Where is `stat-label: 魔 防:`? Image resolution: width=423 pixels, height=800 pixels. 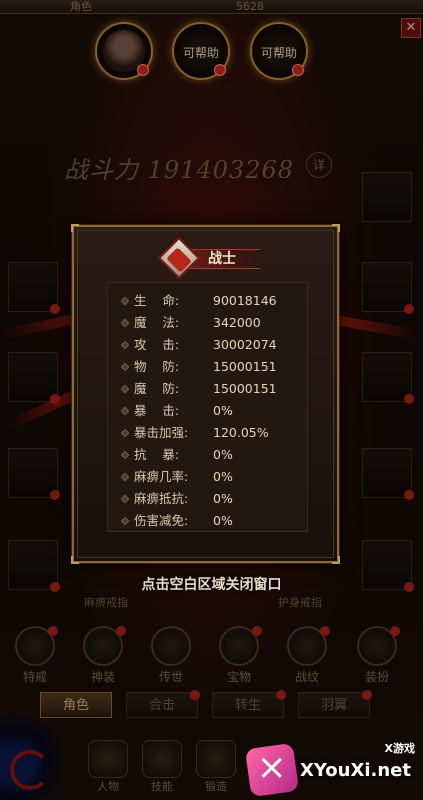
stat-label: 魔 防: is located at coordinates (157, 388).